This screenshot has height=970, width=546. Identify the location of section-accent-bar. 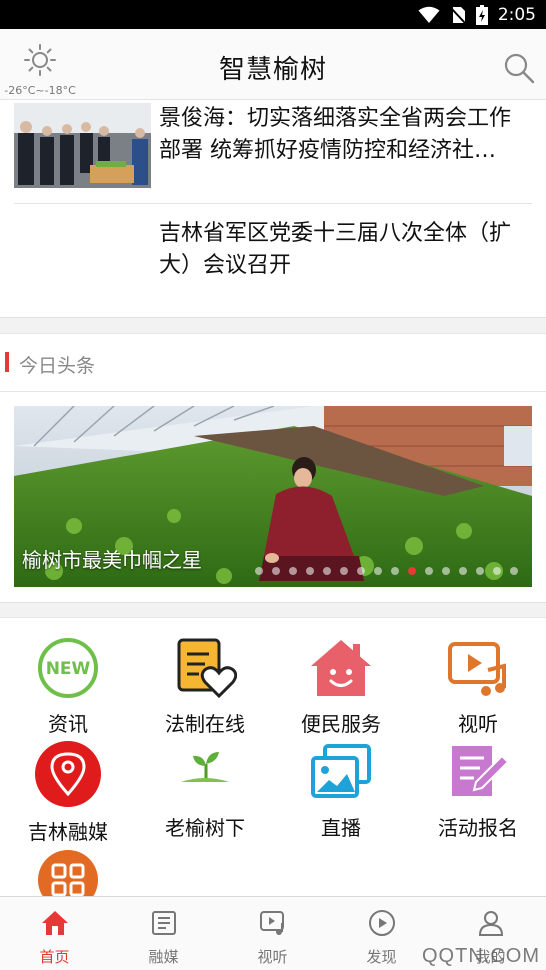
(7, 362).